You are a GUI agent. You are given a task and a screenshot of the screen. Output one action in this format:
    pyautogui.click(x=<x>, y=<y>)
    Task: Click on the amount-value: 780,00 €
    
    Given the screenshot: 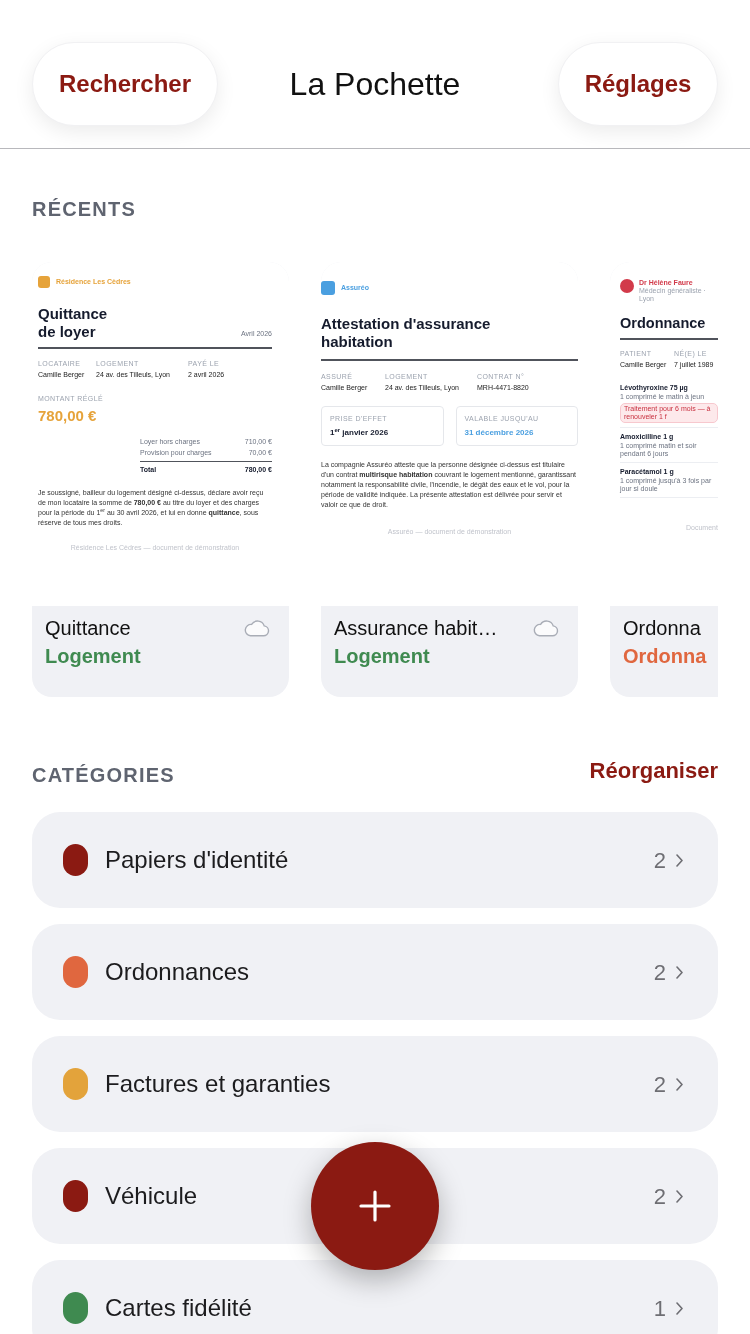 What is the action you would take?
    pyautogui.click(x=68, y=415)
    